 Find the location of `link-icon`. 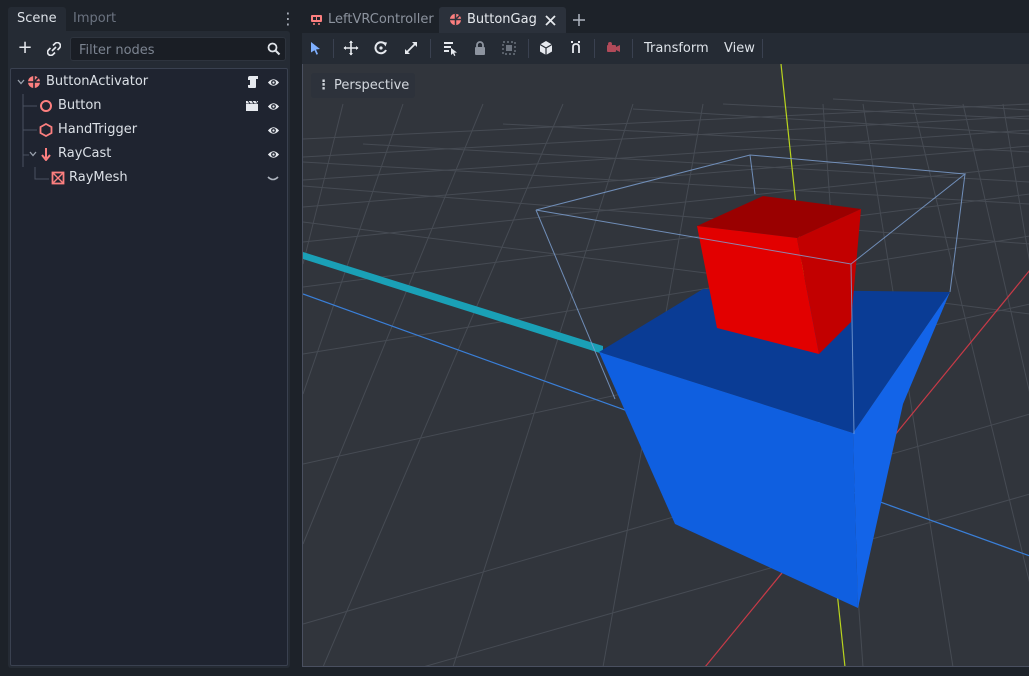

link-icon is located at coordinates (54, 49).